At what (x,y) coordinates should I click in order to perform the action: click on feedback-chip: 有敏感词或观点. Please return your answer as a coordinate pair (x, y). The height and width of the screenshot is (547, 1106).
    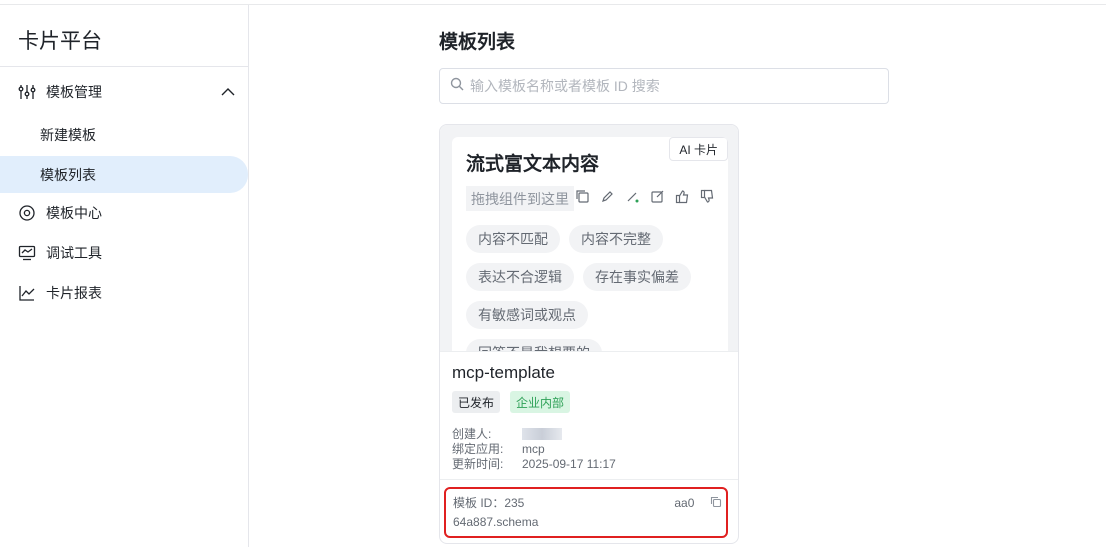
    Looking at the image, I should click on (527, 315).